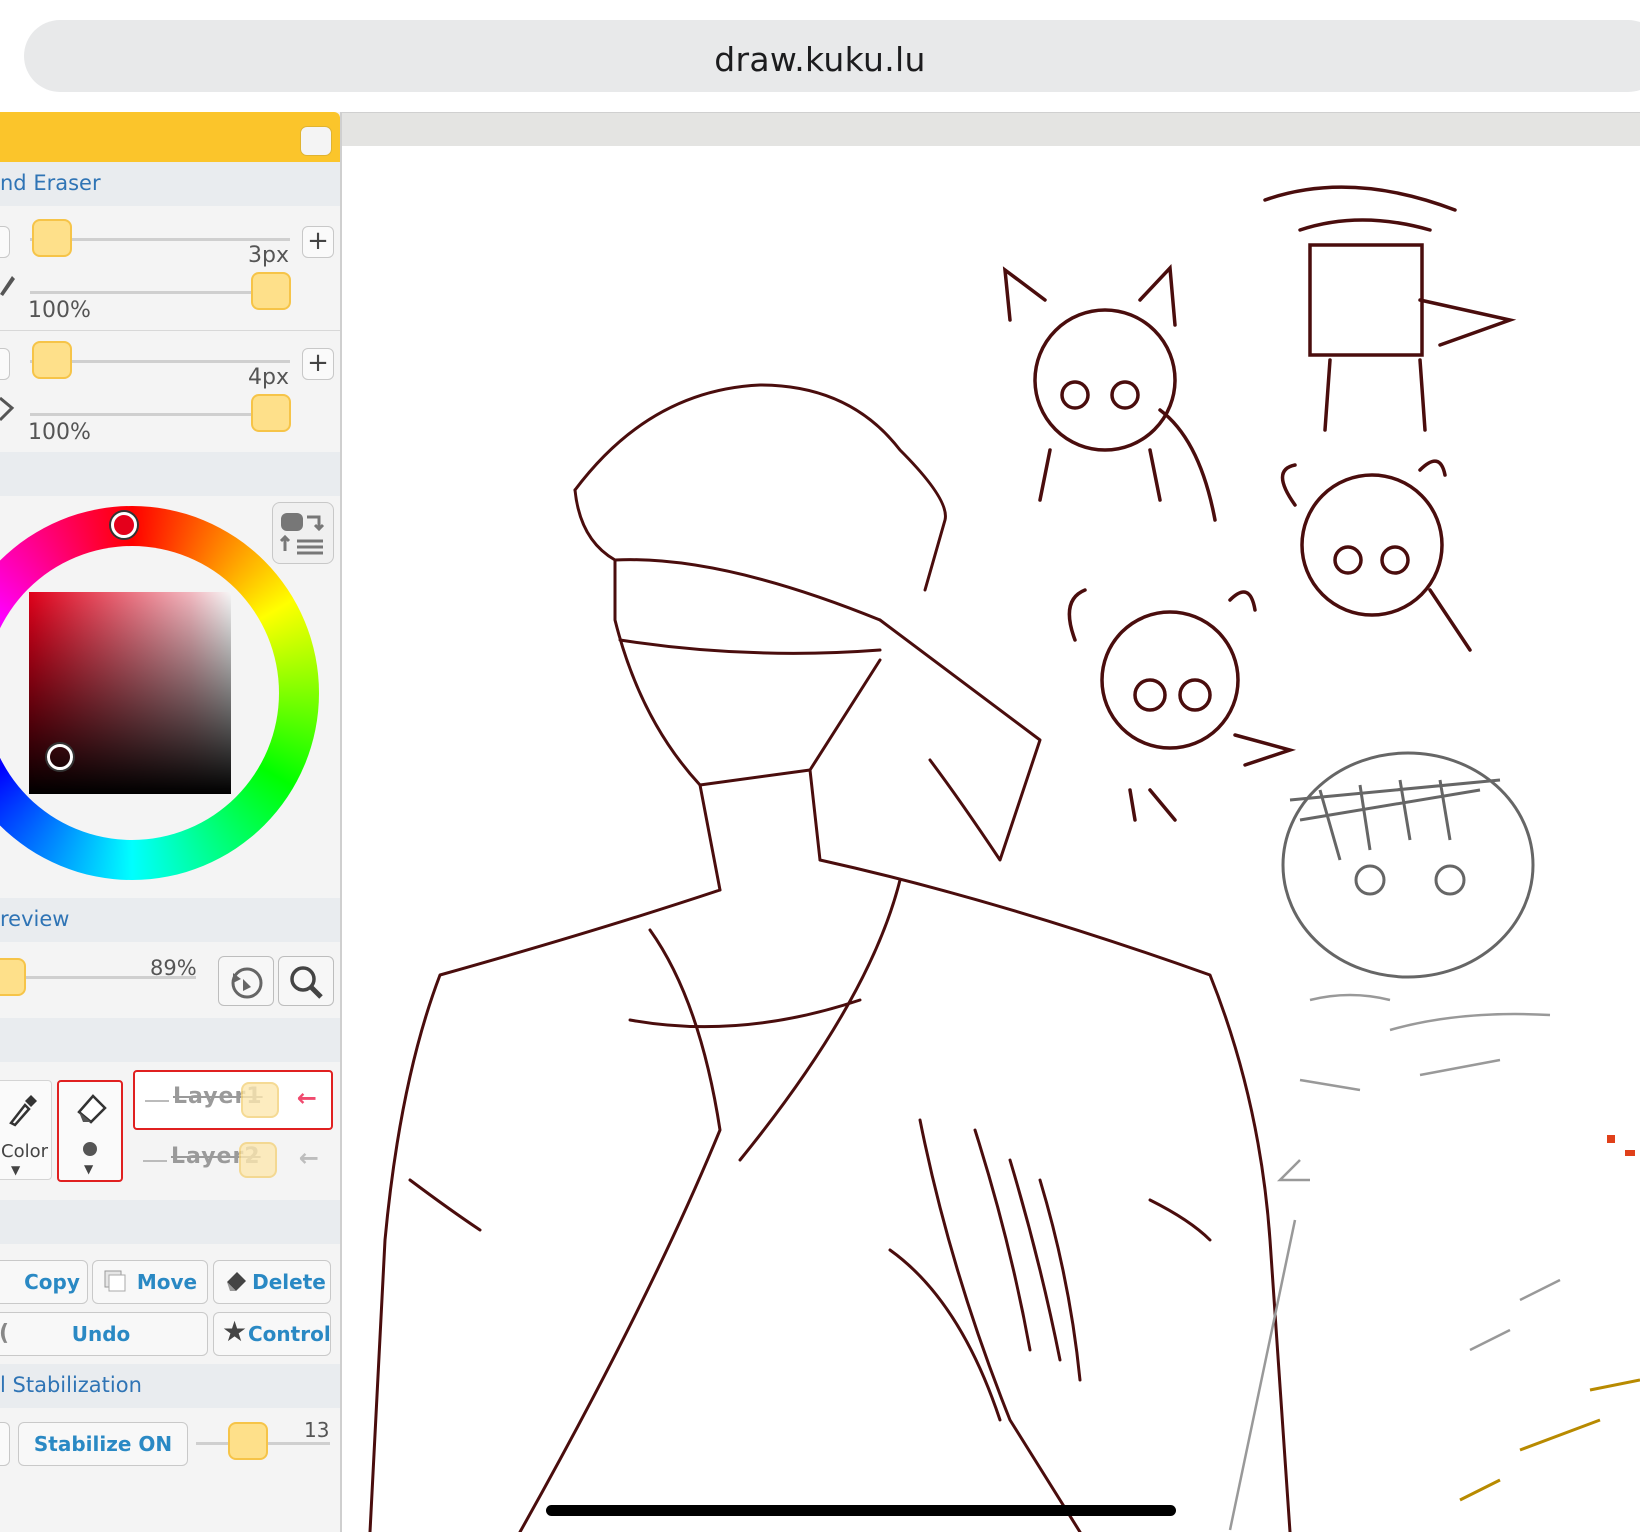 This screenshot has width=1640, height=1532. Describe the element at coordinates (5, 1444) in the screenshot. I see `stabilize-left-fragment` at that location.